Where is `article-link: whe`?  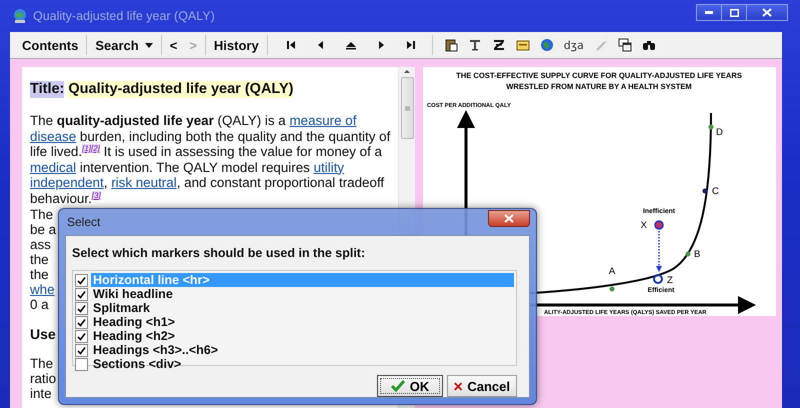
article-link: whe is located at coordinates (42, 289).